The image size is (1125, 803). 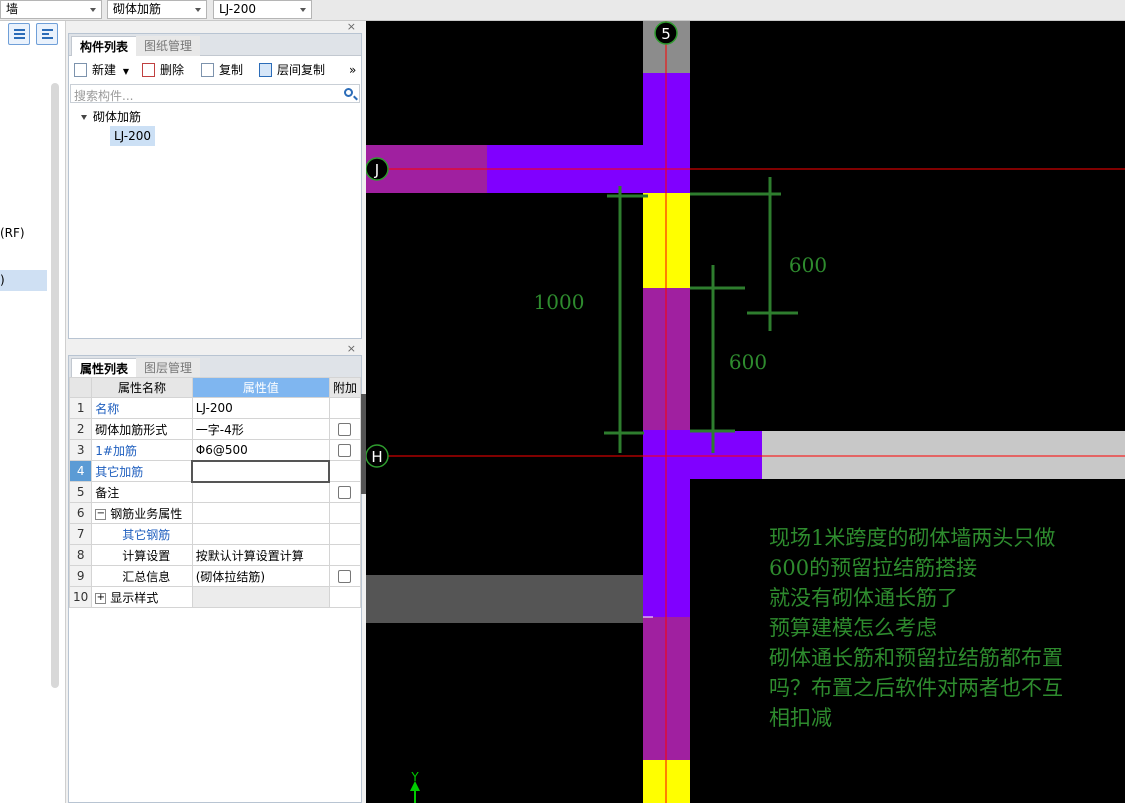 What do you see at coordinates (943, 455) in the screenshot?
I see `wall-segment-gray` at bounding box center [943, 455].